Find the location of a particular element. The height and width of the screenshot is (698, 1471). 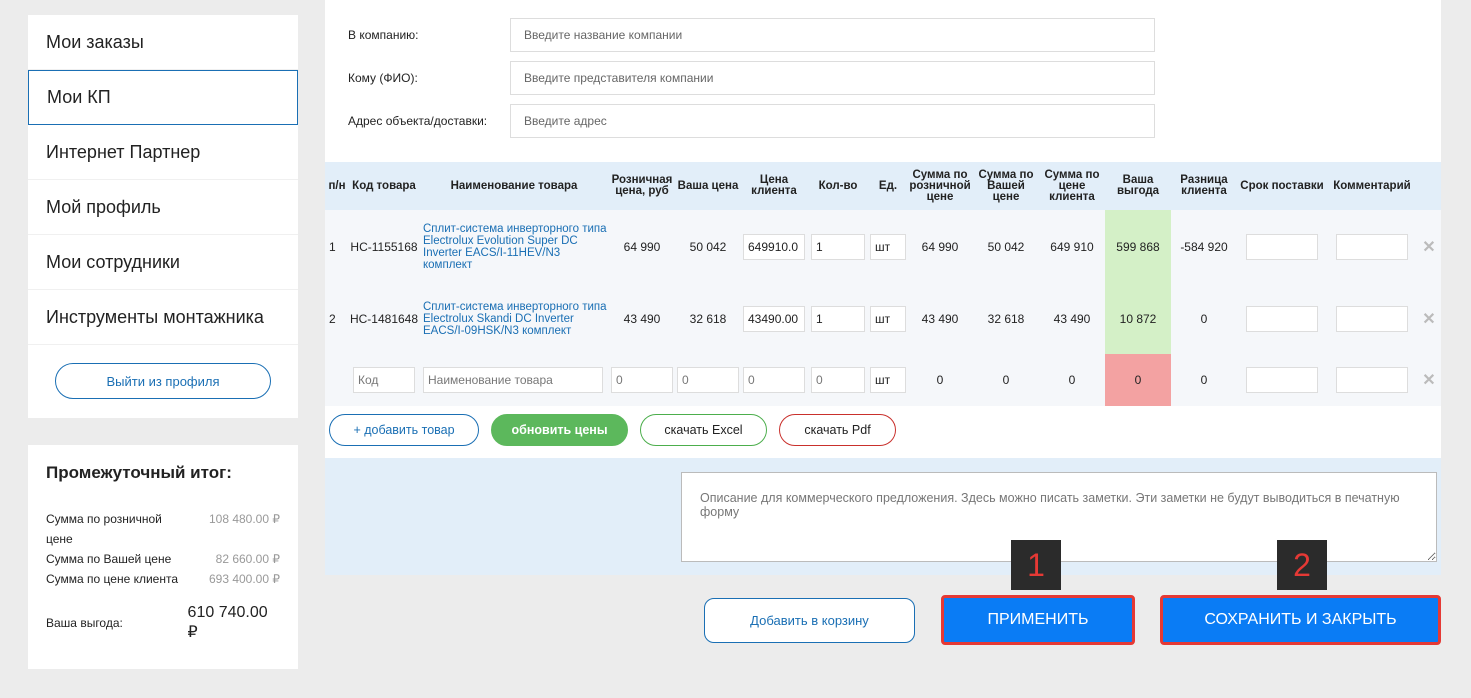

company-input is located at coordinates (832, 35).